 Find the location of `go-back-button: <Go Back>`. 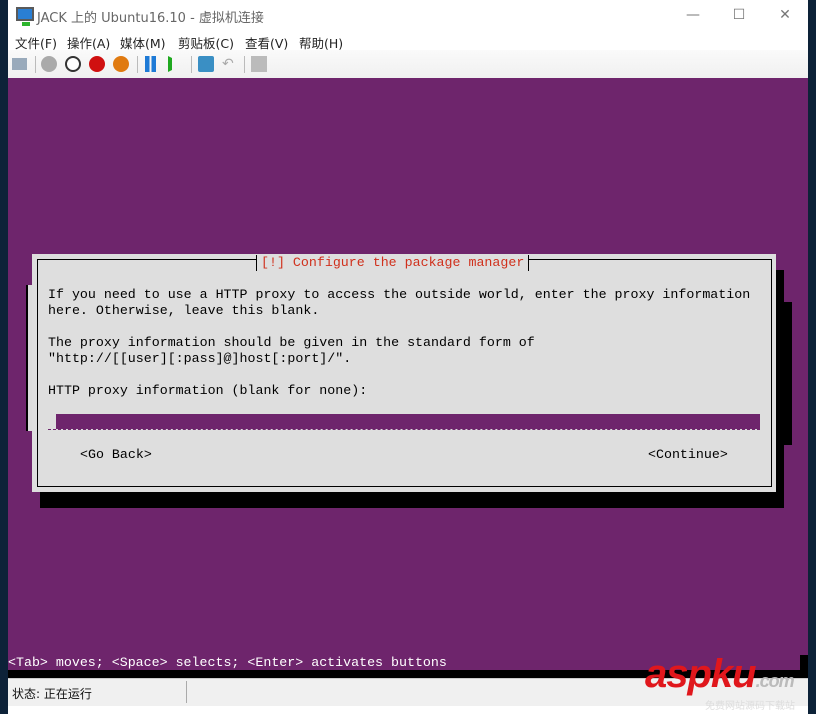

go-back-button: <Go Back> is located at coordinates (116, 455).